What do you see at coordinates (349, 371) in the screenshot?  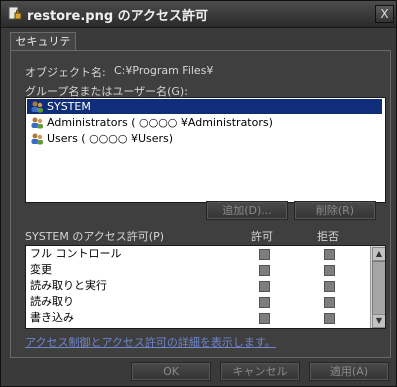 I see `apply-button: 適用(A)` at bounding box center [349, 371].